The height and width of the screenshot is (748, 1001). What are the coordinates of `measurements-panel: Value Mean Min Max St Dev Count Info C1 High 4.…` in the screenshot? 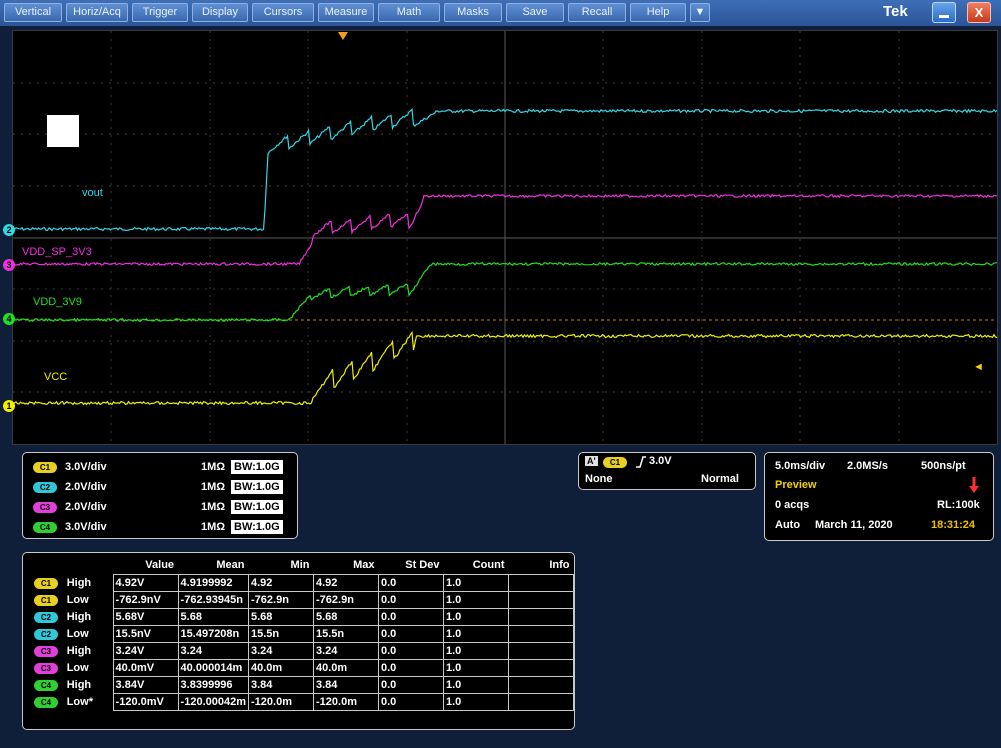 It's located at (298, 641).